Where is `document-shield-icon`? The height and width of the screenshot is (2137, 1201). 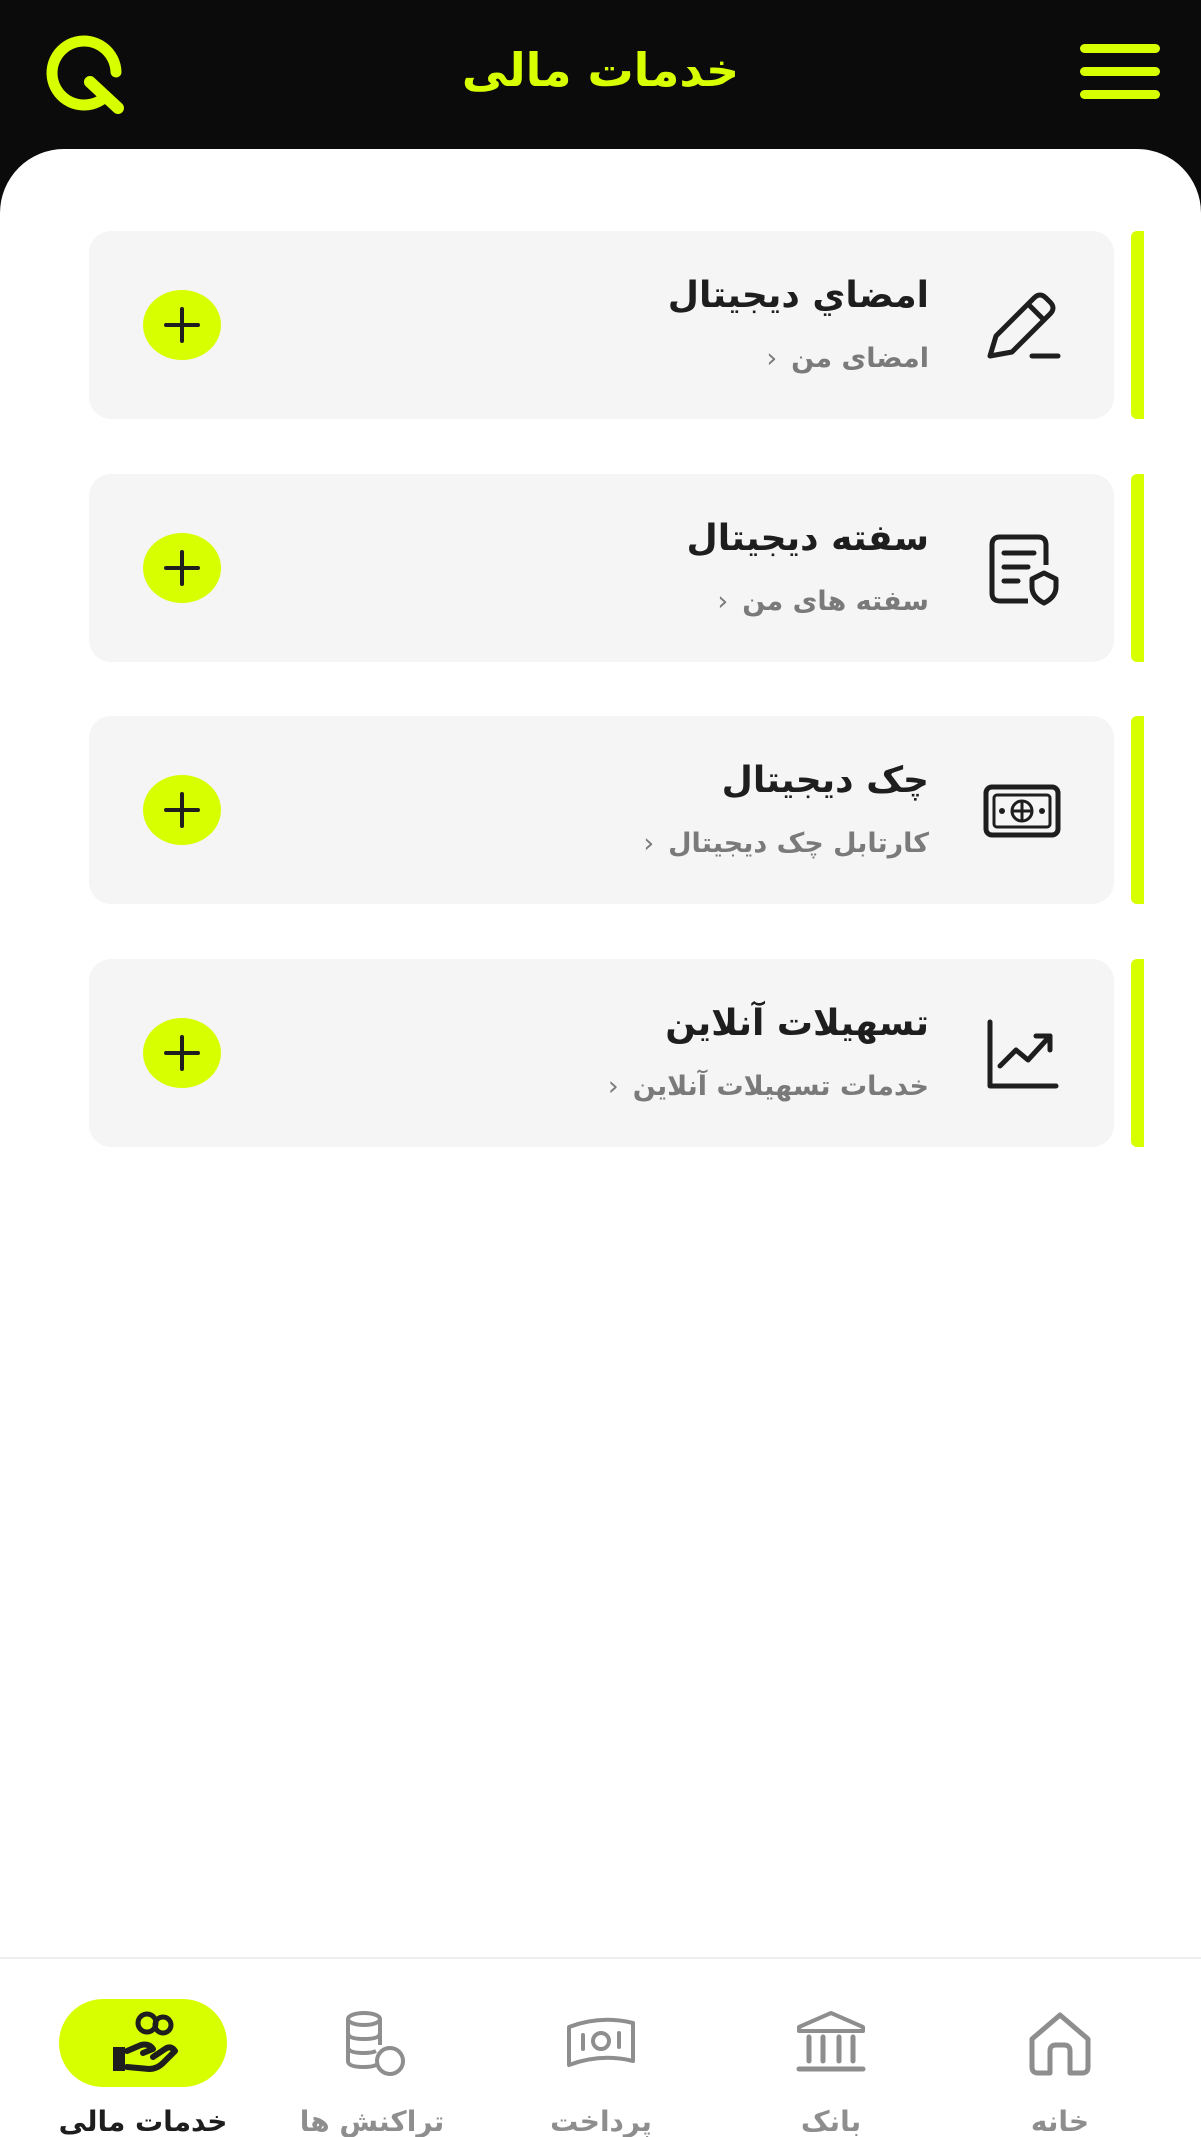
document-shield-icon is located at coordinates (1022, 569).